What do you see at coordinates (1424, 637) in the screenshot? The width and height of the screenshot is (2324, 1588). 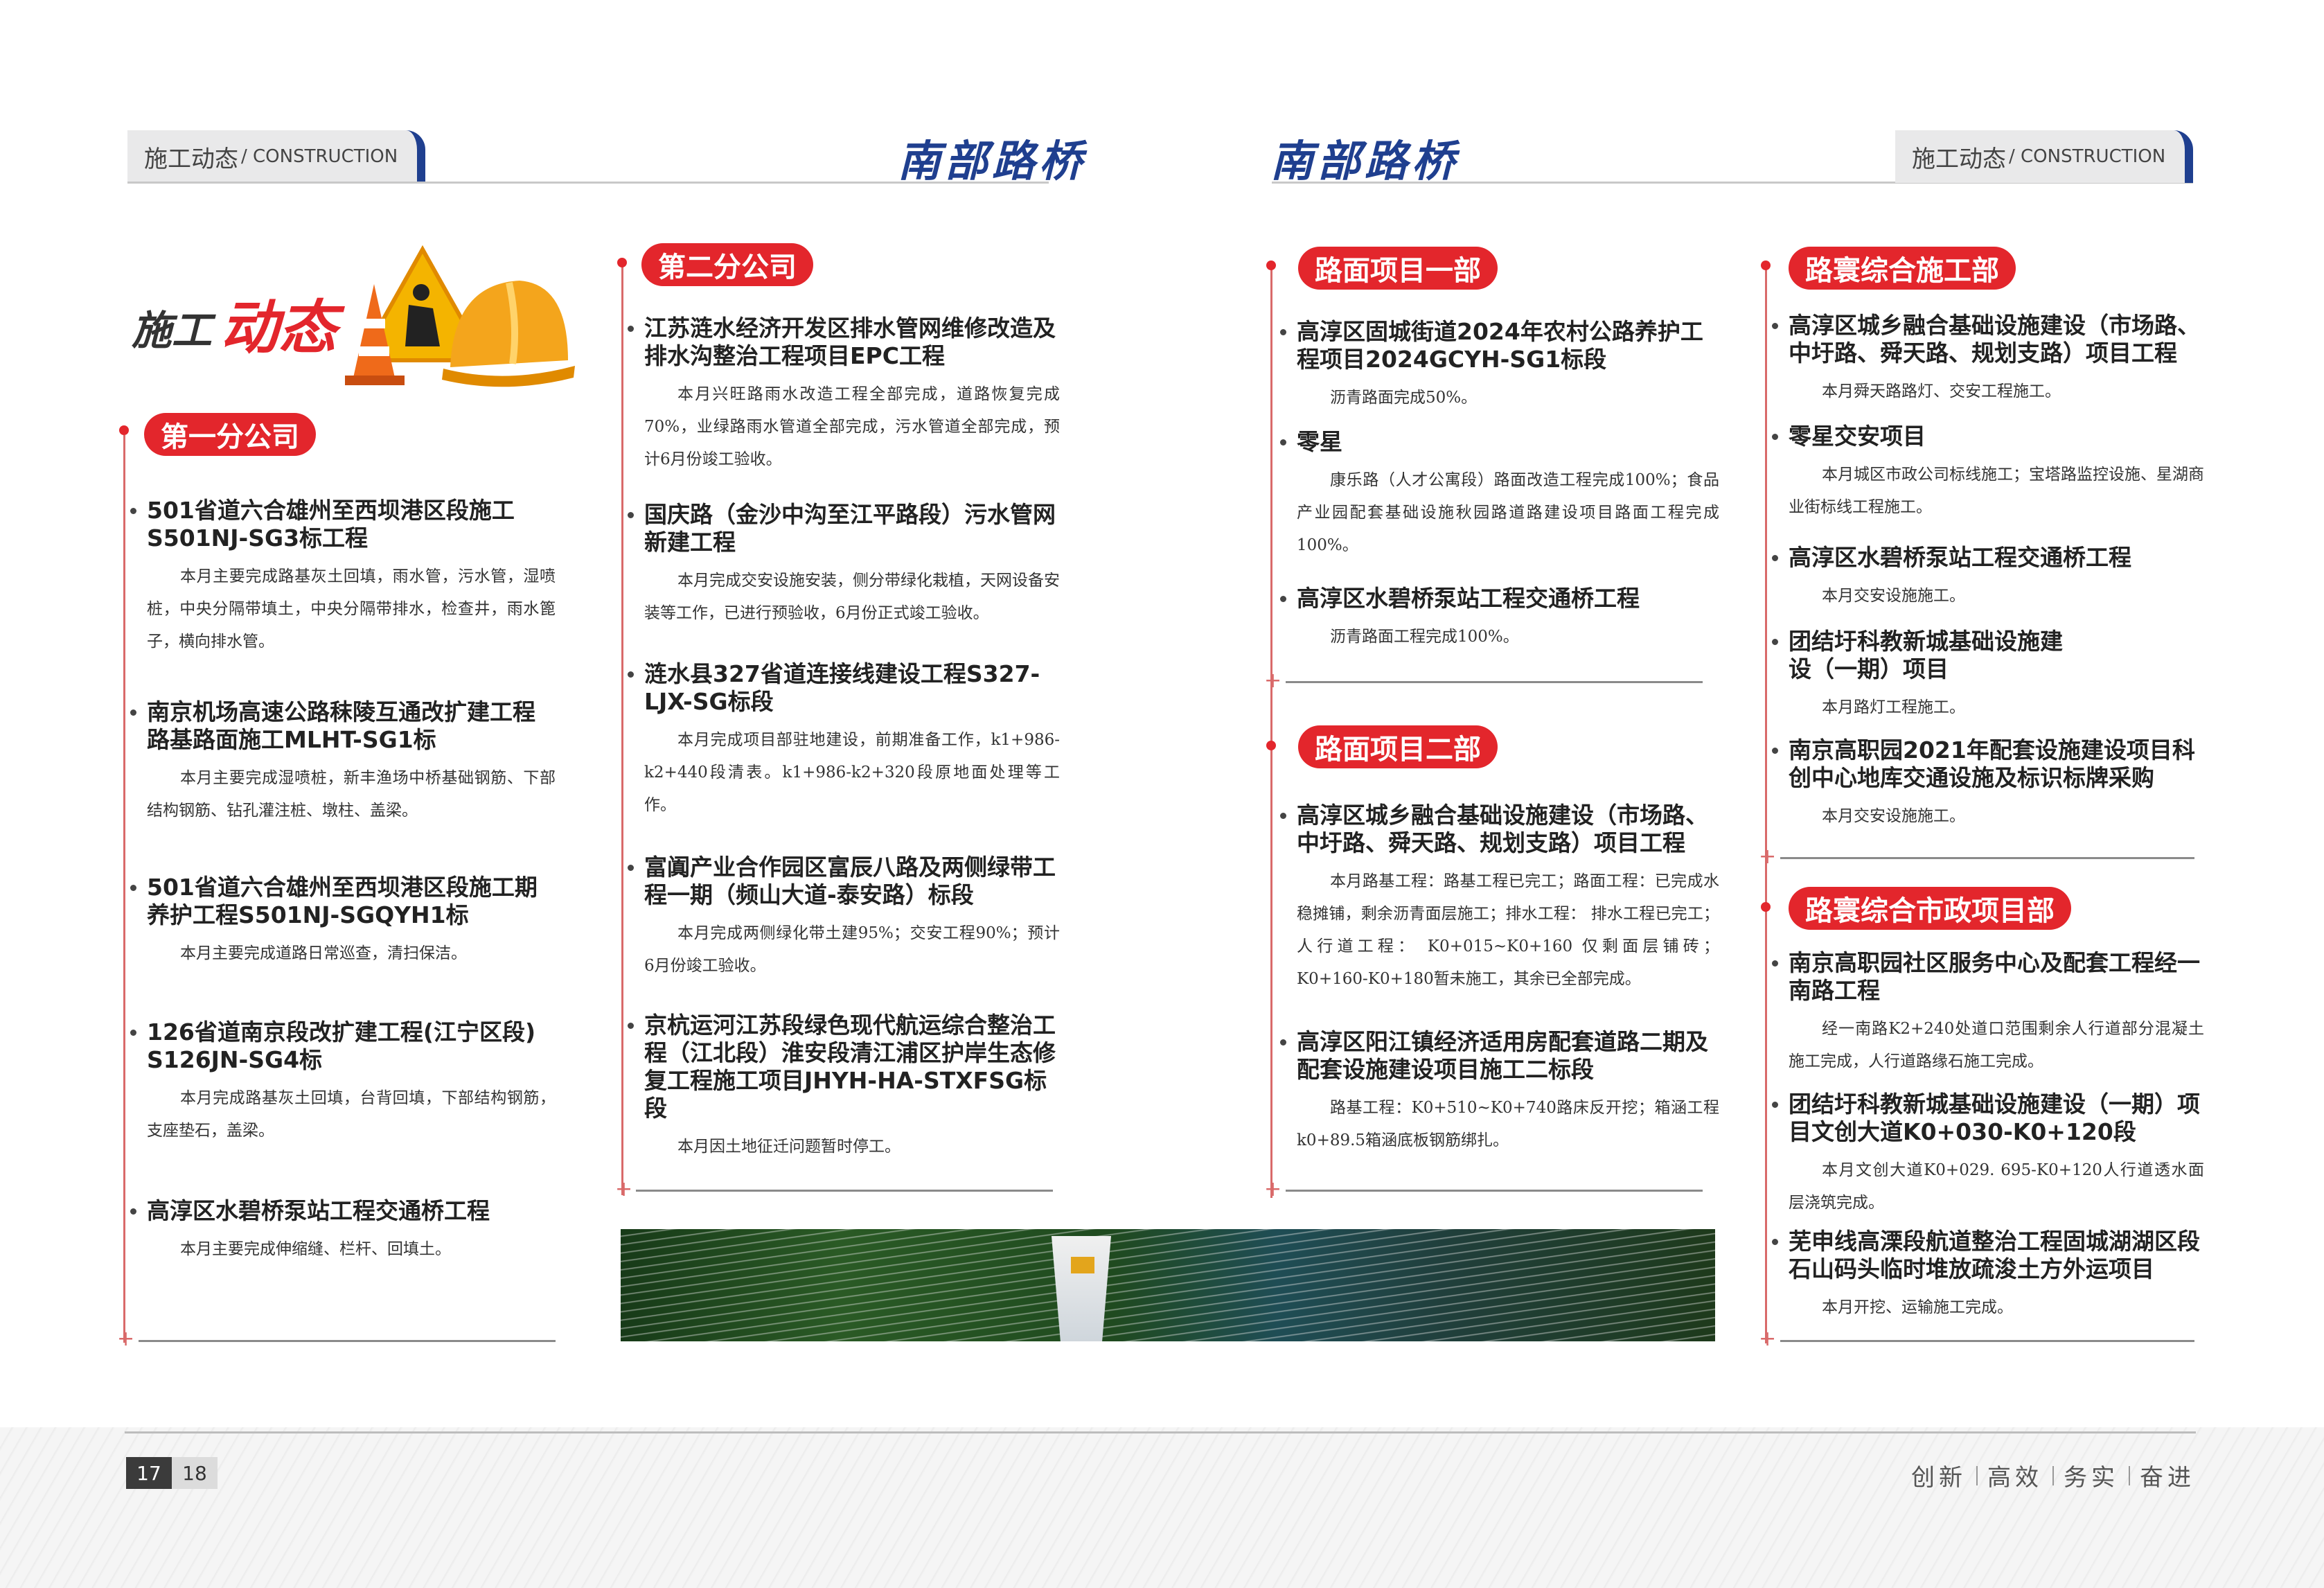 I see `project-body: 沥青路面工程完成100%。` at bounding box center [1424, 637].